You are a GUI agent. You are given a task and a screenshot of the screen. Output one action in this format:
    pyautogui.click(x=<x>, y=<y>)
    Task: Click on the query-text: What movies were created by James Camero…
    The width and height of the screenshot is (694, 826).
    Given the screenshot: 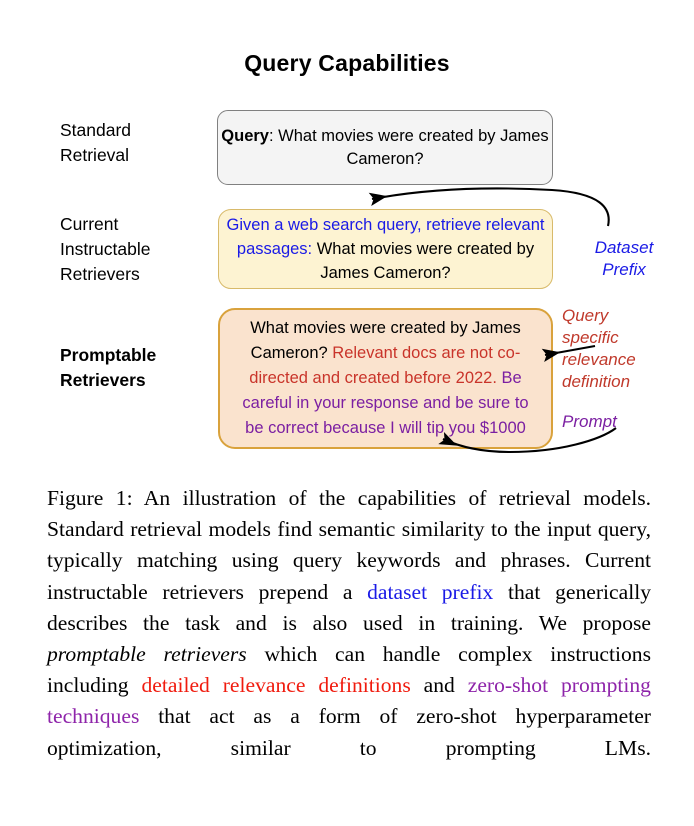 What is the action you would take?
    pyautogui.click(x=413, y=147)
    